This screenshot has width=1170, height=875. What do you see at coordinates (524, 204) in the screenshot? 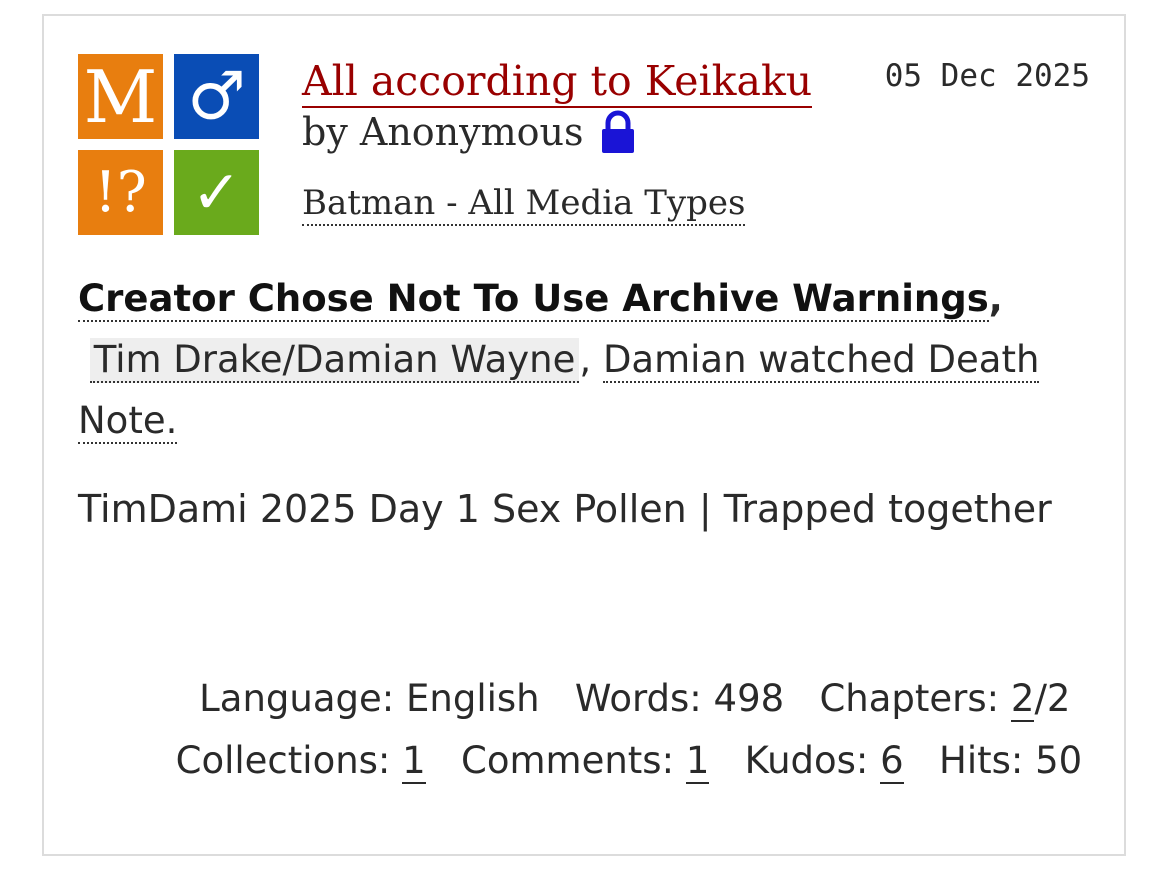
I see `fandom-link: Batman - All Media Types` at bounding box center [524, 204].